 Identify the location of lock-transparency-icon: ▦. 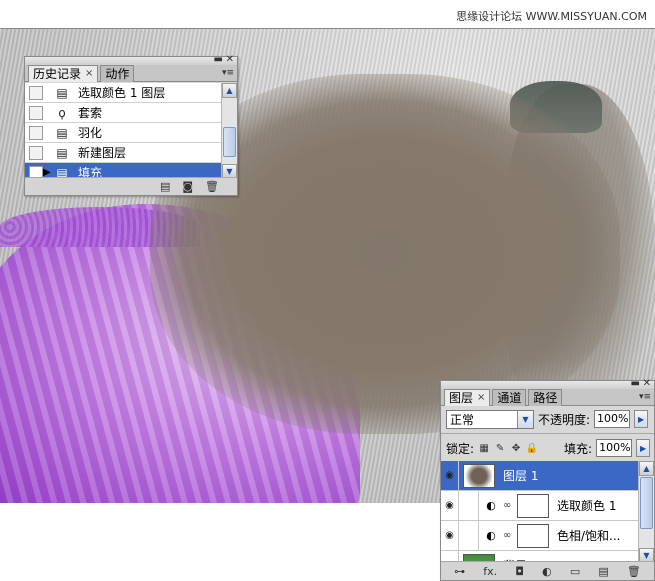
(484, 448).